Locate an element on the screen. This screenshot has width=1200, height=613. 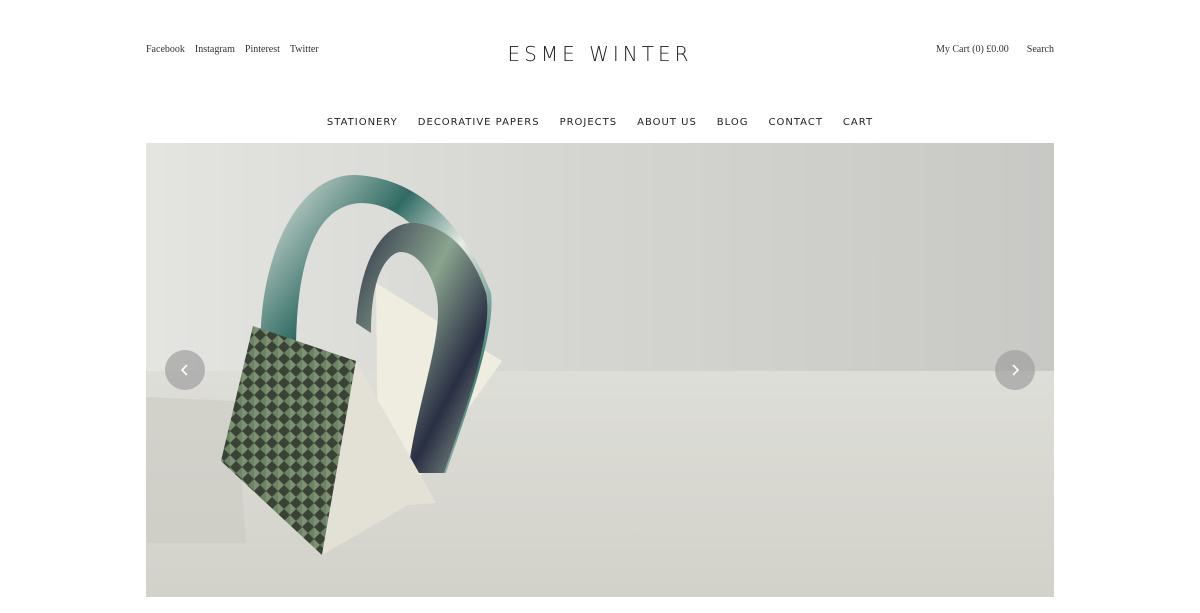
search-link: Search is located at coordinates (1040, 49).